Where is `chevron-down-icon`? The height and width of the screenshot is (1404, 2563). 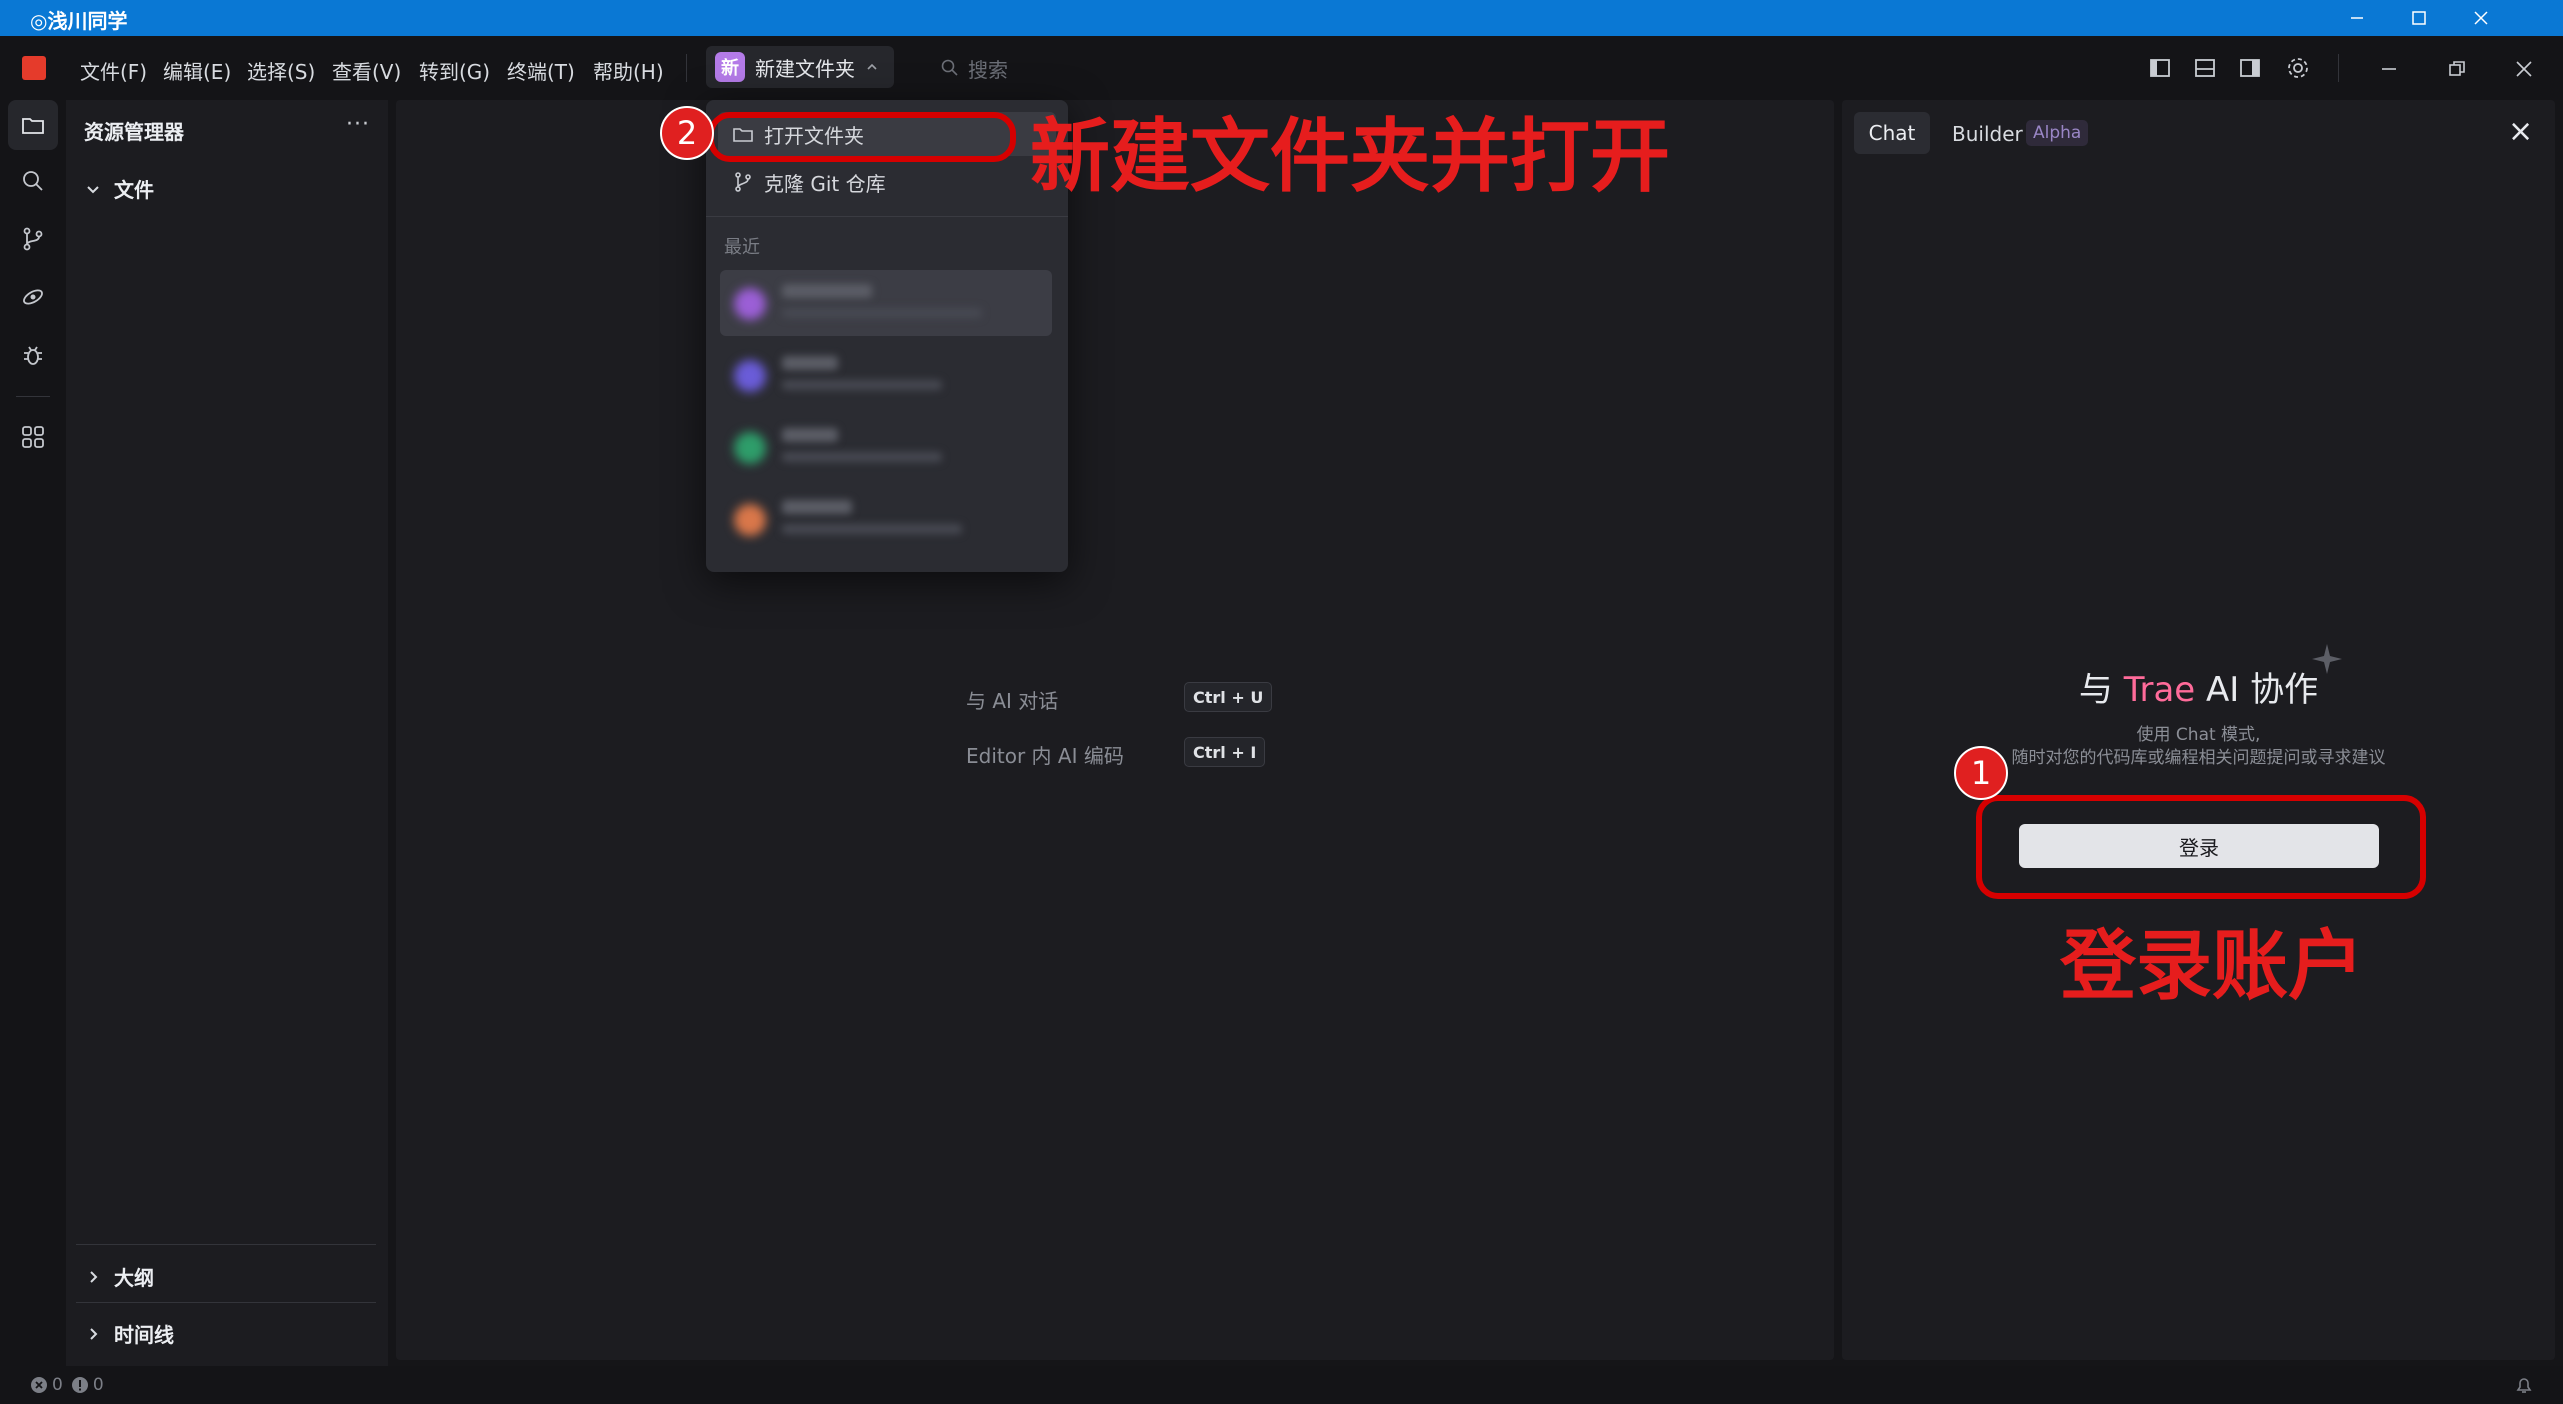 chevron-down-icon is located at coordinates (93, 189).